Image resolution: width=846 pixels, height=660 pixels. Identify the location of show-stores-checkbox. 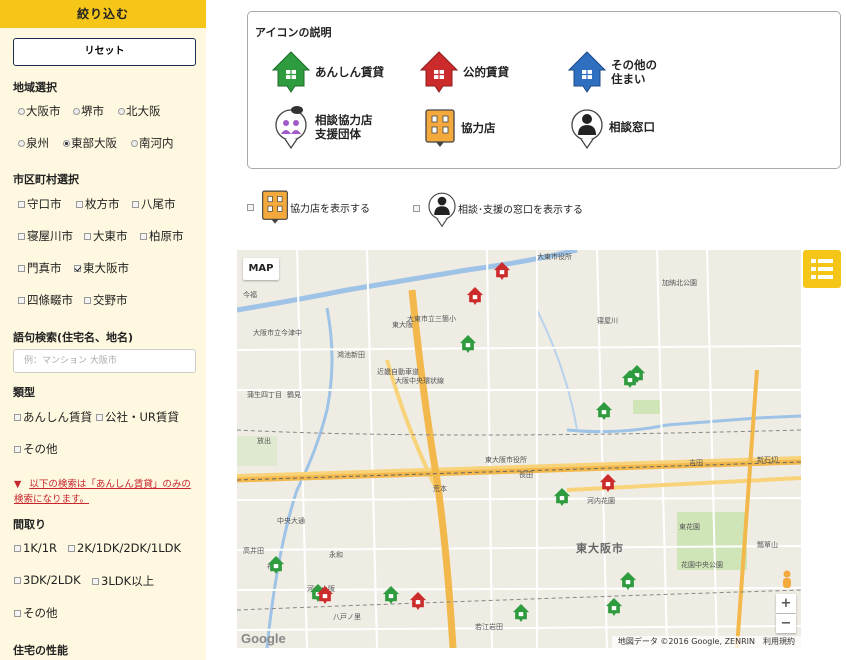
(250, 207).